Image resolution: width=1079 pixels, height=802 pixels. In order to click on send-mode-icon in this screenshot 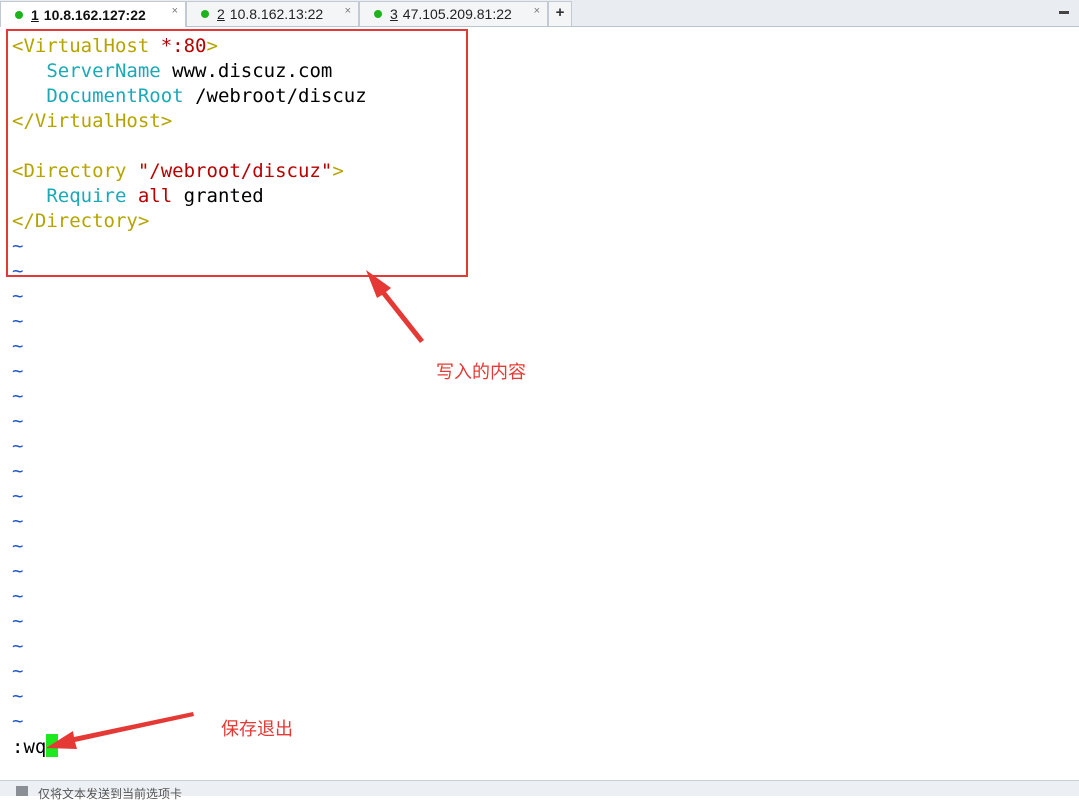, I will do `click(22, 791)`.